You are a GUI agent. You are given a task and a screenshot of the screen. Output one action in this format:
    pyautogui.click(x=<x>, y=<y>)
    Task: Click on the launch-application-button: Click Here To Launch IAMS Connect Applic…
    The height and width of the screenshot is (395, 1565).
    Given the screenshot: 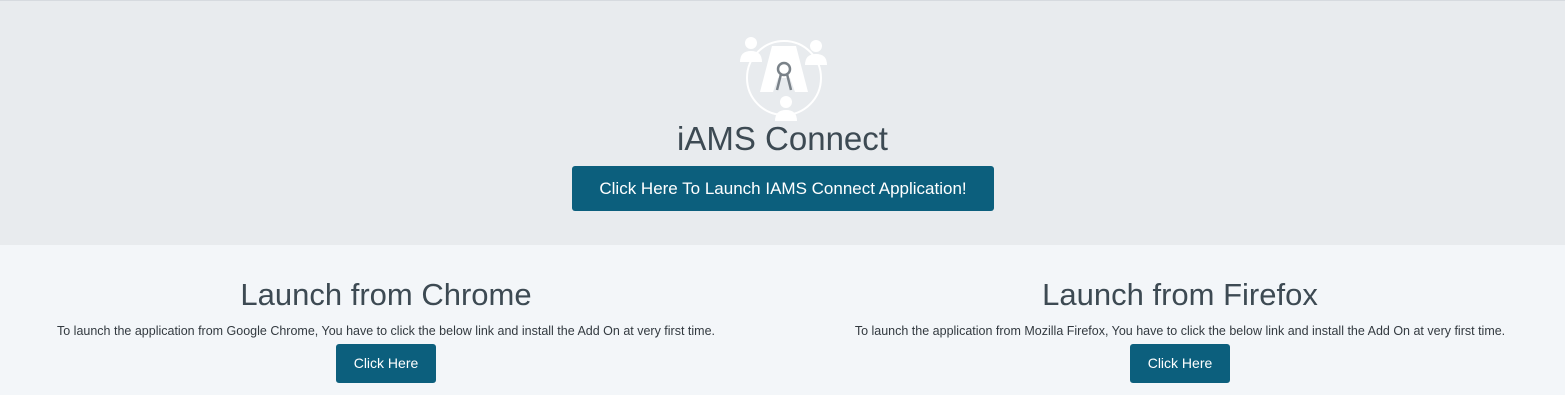 What is the action you would take?
    pyautogui.click(x=783, y=188)
    